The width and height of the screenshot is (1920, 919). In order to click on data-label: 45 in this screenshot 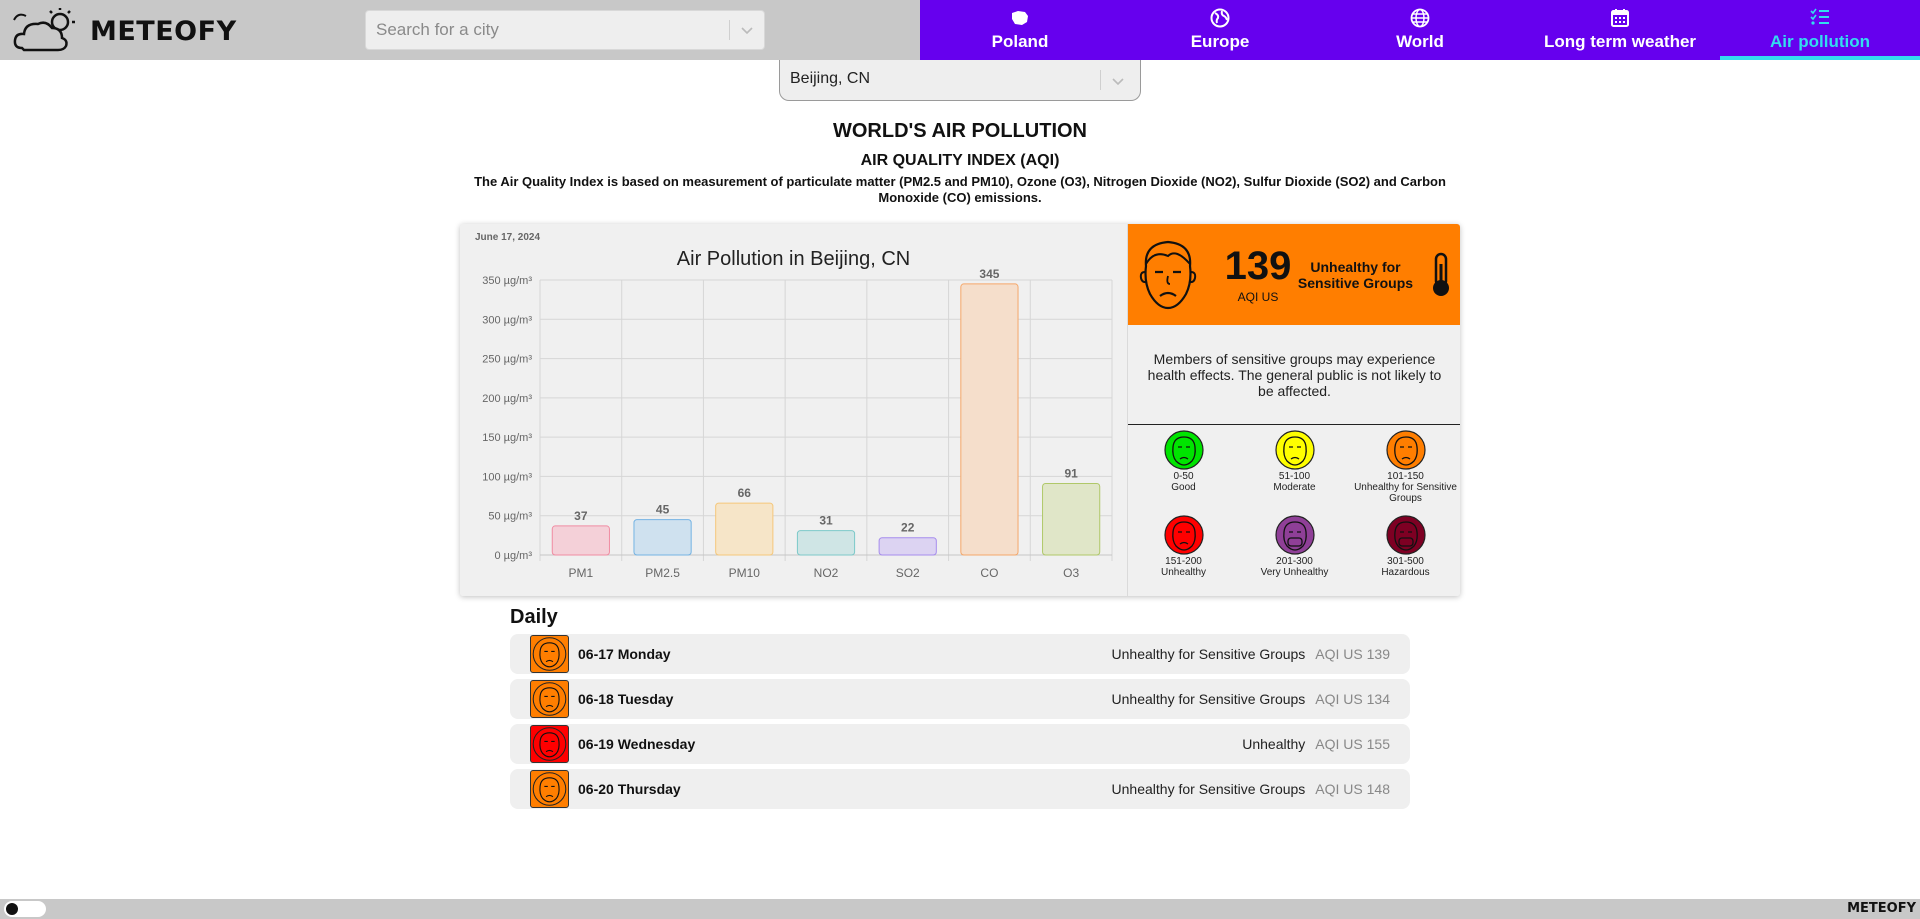, I will do `click(663, 510)`.